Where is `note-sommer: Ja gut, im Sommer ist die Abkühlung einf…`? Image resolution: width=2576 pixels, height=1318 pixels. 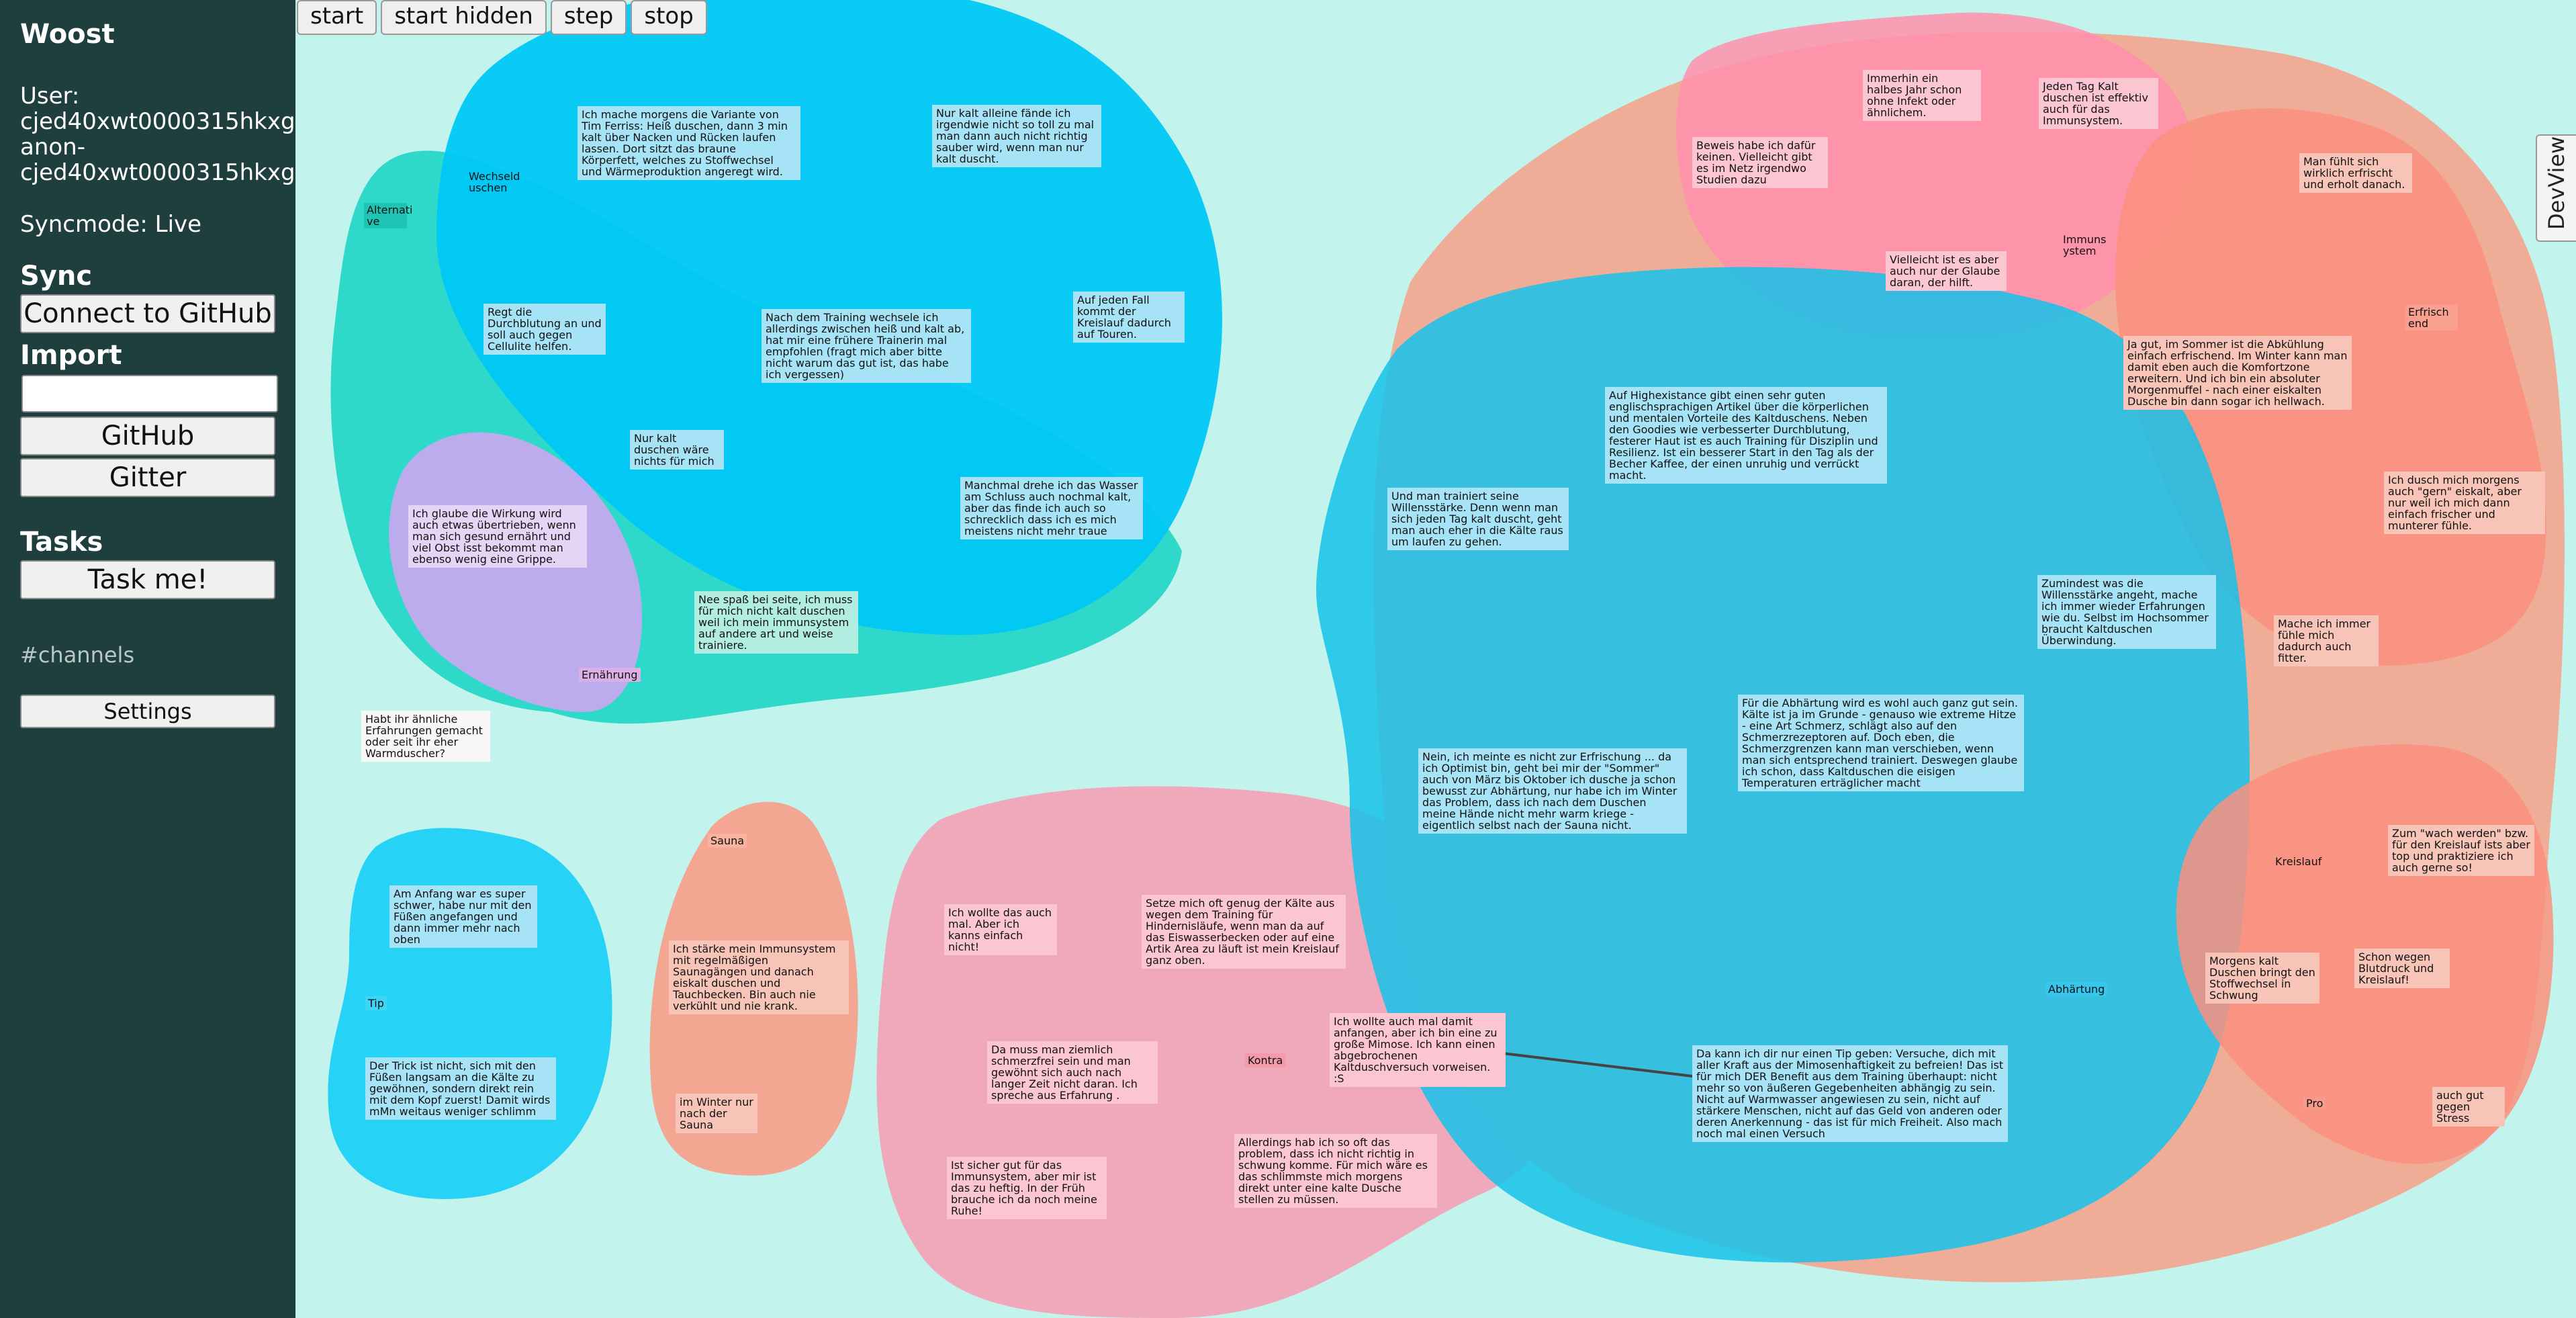
note-sommer: Ja gut, im Sommer ist die Abkühlung einf… is located at coordinates (2237, 373).